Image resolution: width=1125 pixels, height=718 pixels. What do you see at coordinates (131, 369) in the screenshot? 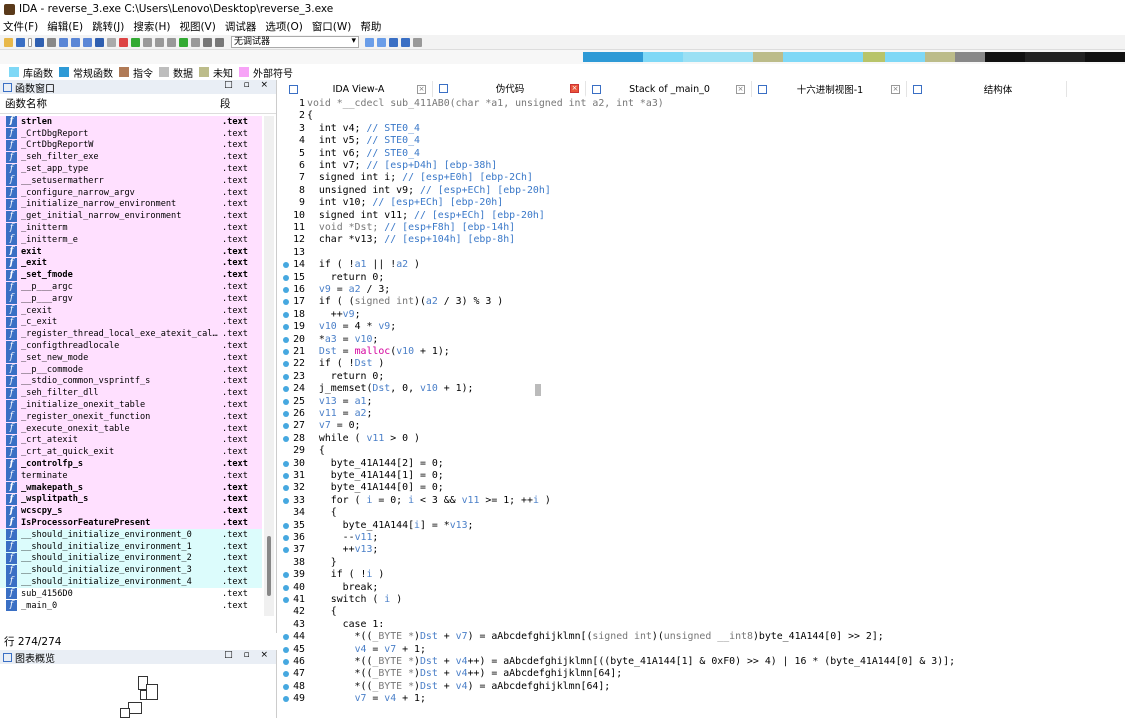
I see `function-row: f __p__commode .text` at bounding box center [131, 369].